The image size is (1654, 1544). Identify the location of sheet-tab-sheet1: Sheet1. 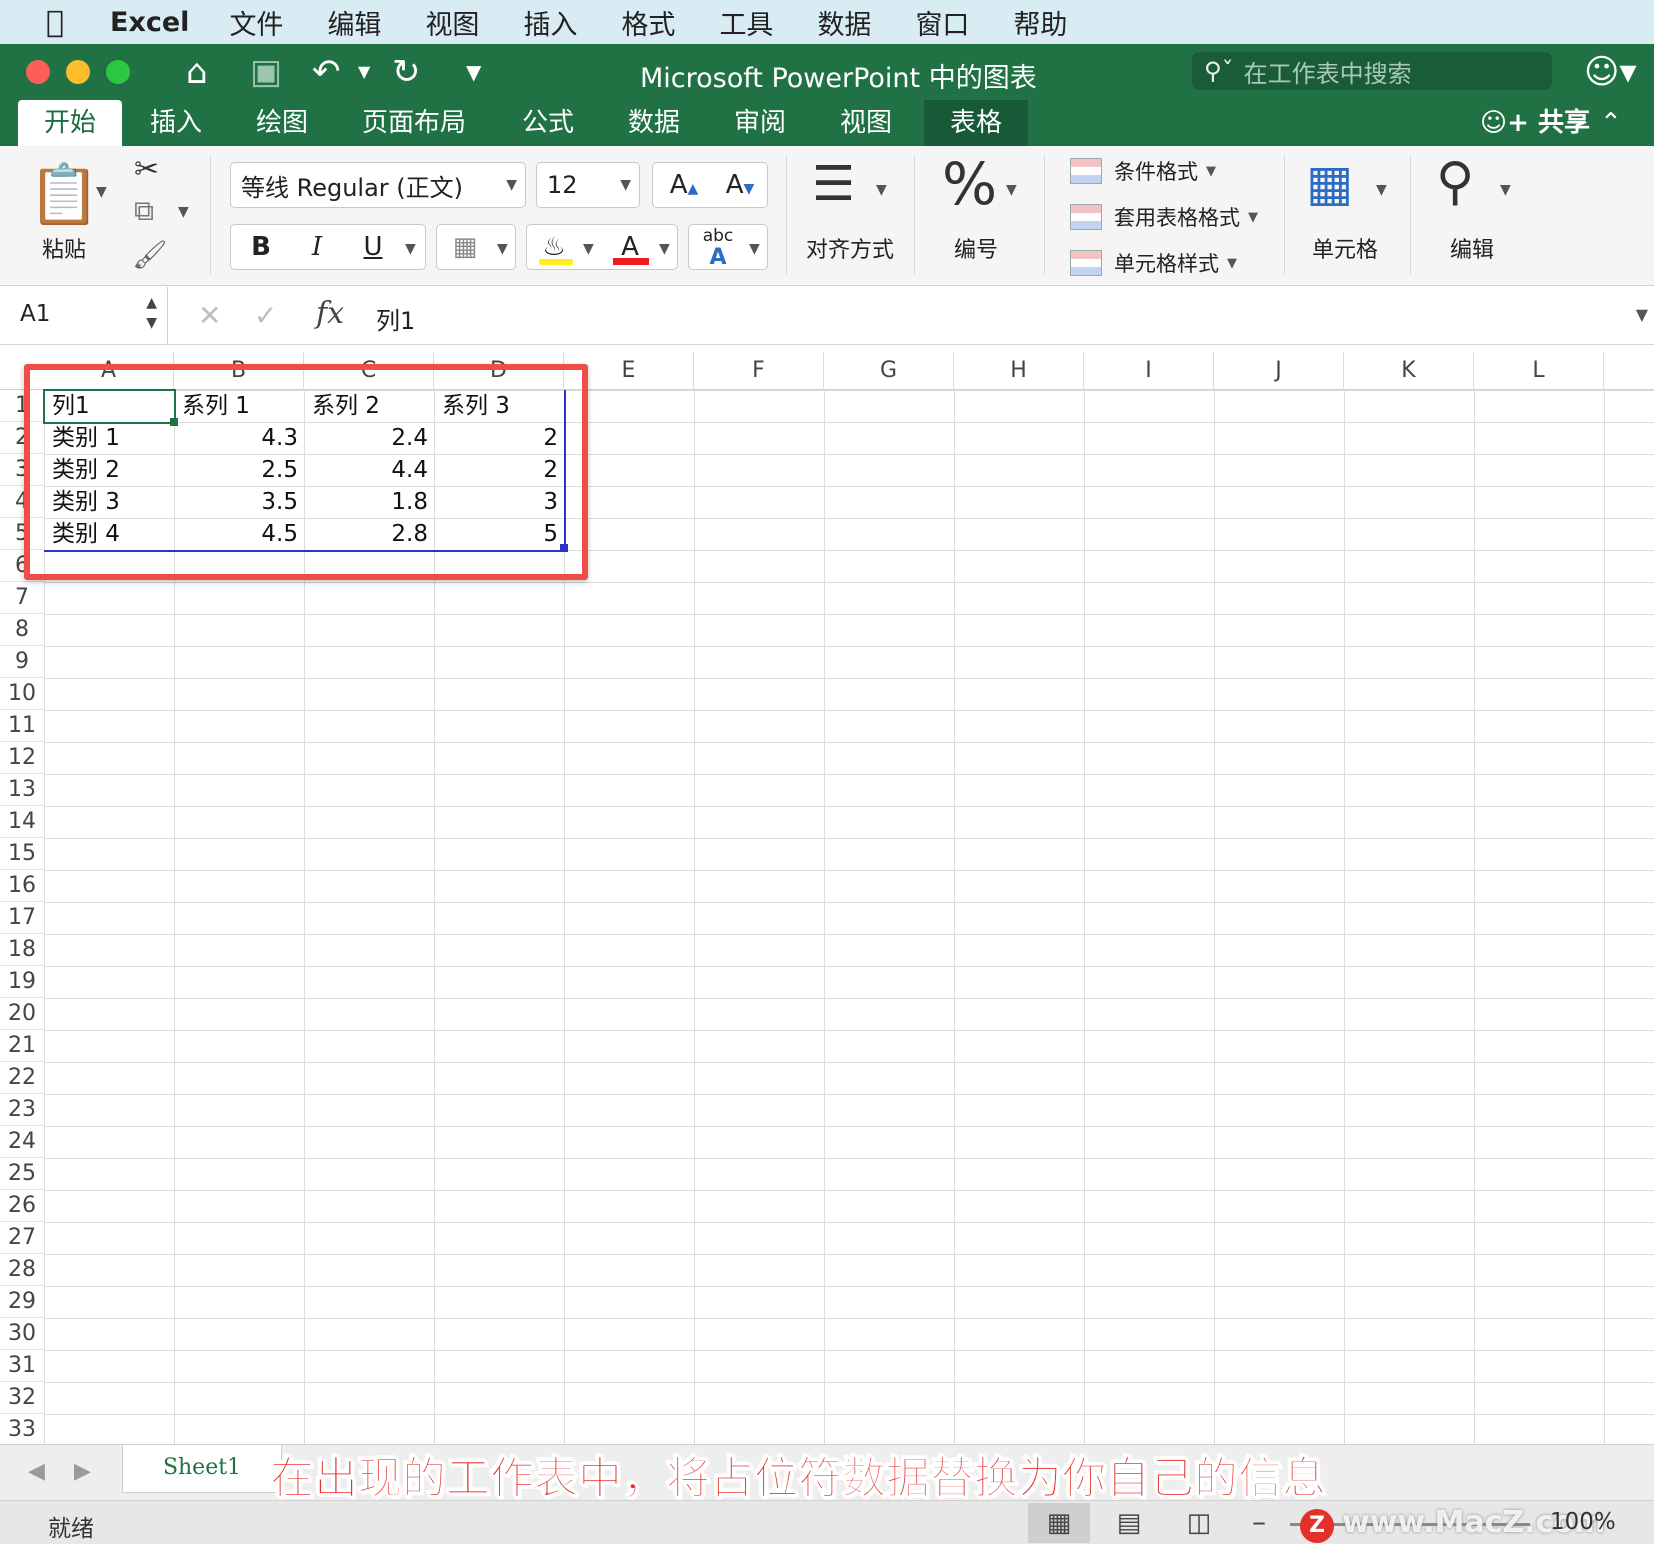
(202, 1469).